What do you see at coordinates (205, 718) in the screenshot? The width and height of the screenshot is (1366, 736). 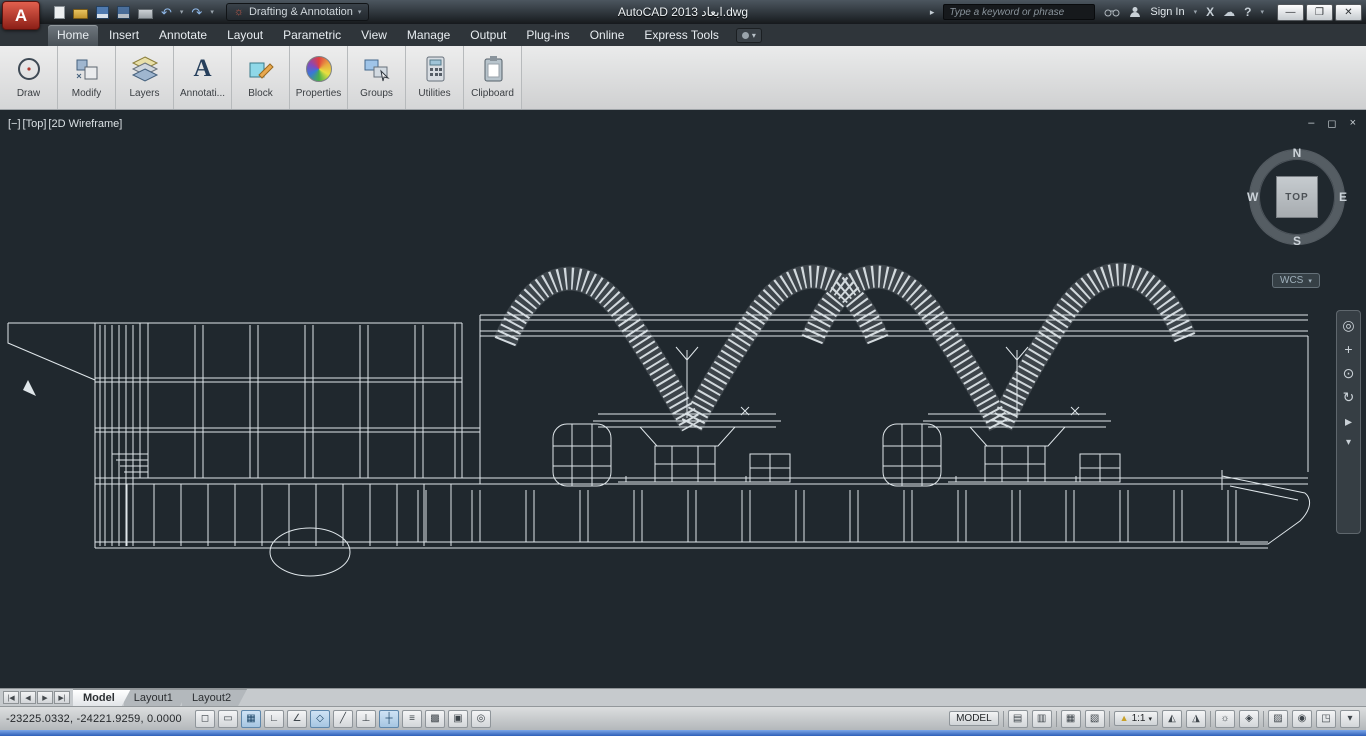 I see `infer-constraints-toggle: ◻` at bounding box center [205, 718].